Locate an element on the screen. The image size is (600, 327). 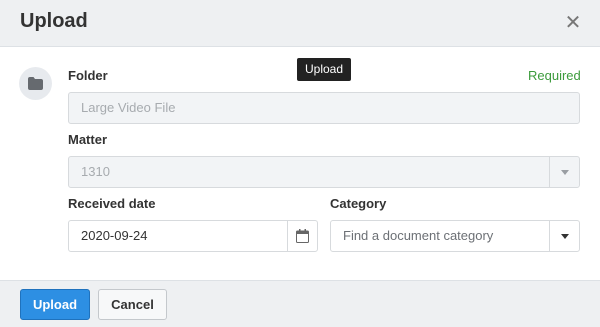
folder-icon is located at coordinates (35, 83).